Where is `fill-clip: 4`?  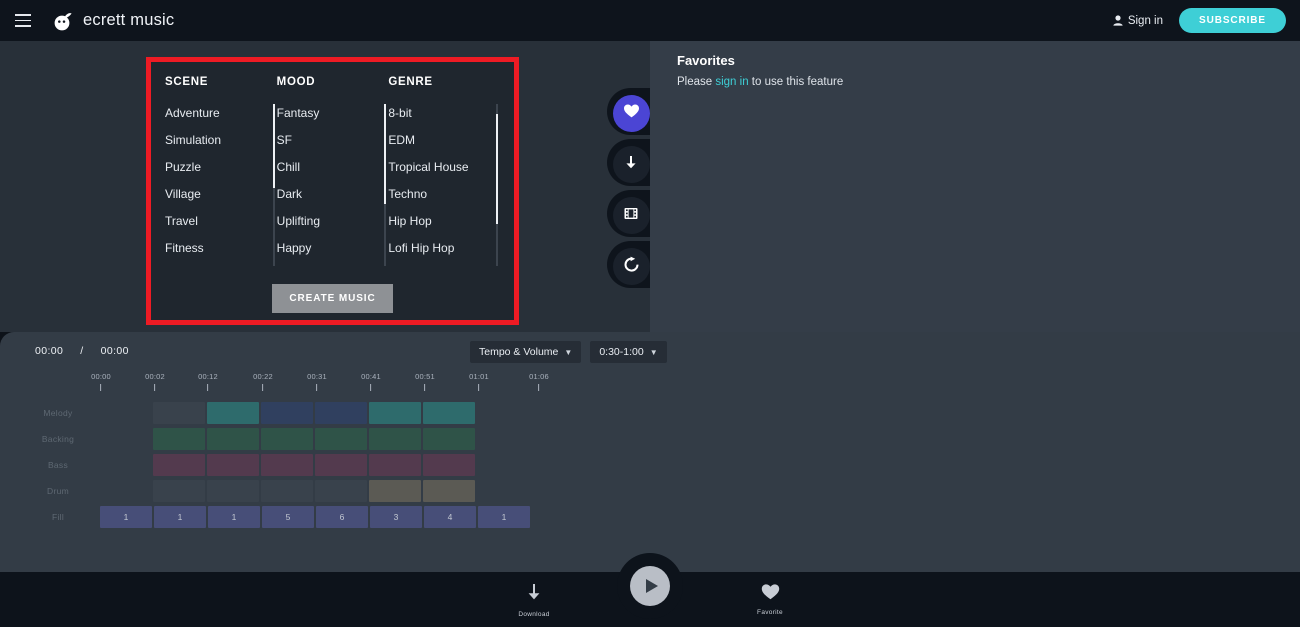 fill-clip: 4 is located at coordinates (450, 517).